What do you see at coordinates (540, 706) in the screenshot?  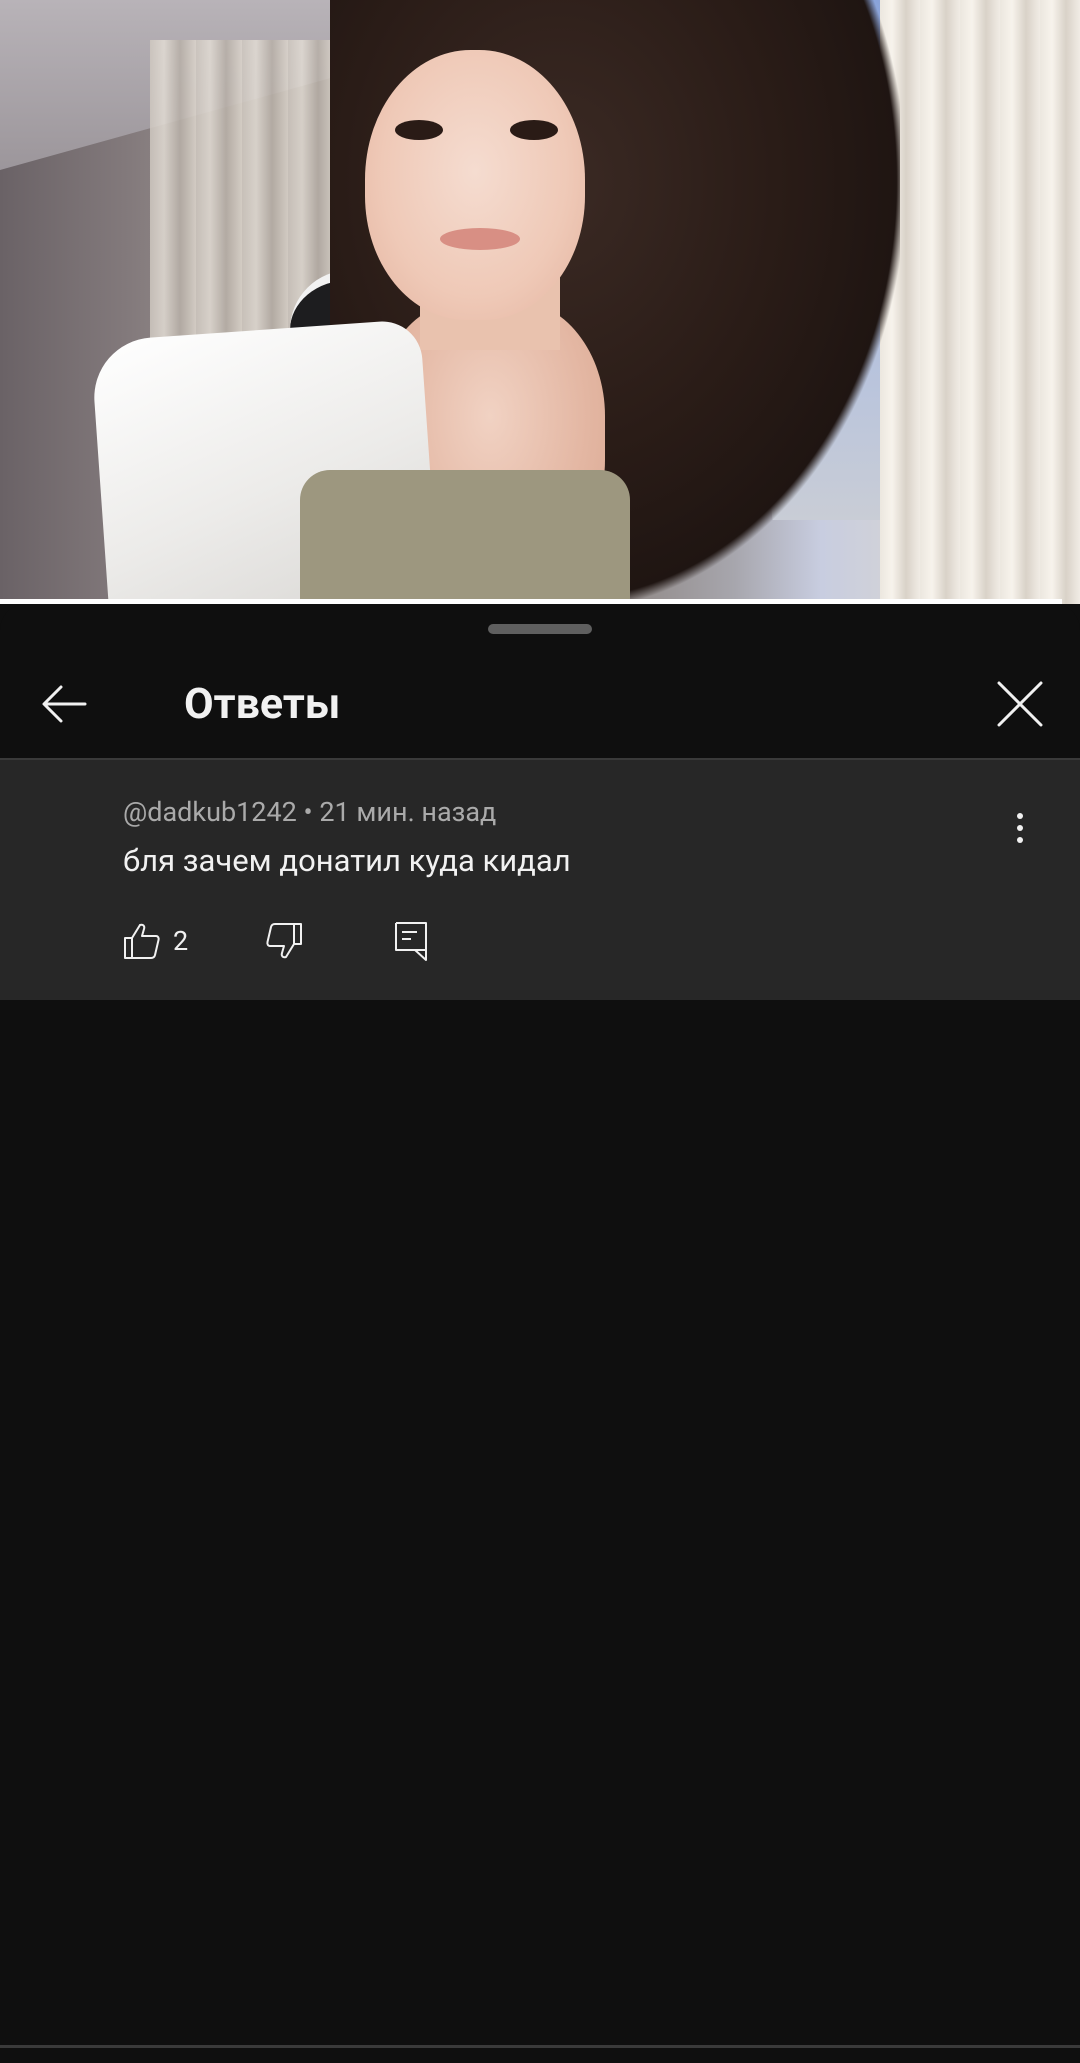 I see `sheet-header: Ответы` at bounding box center [540, 706].